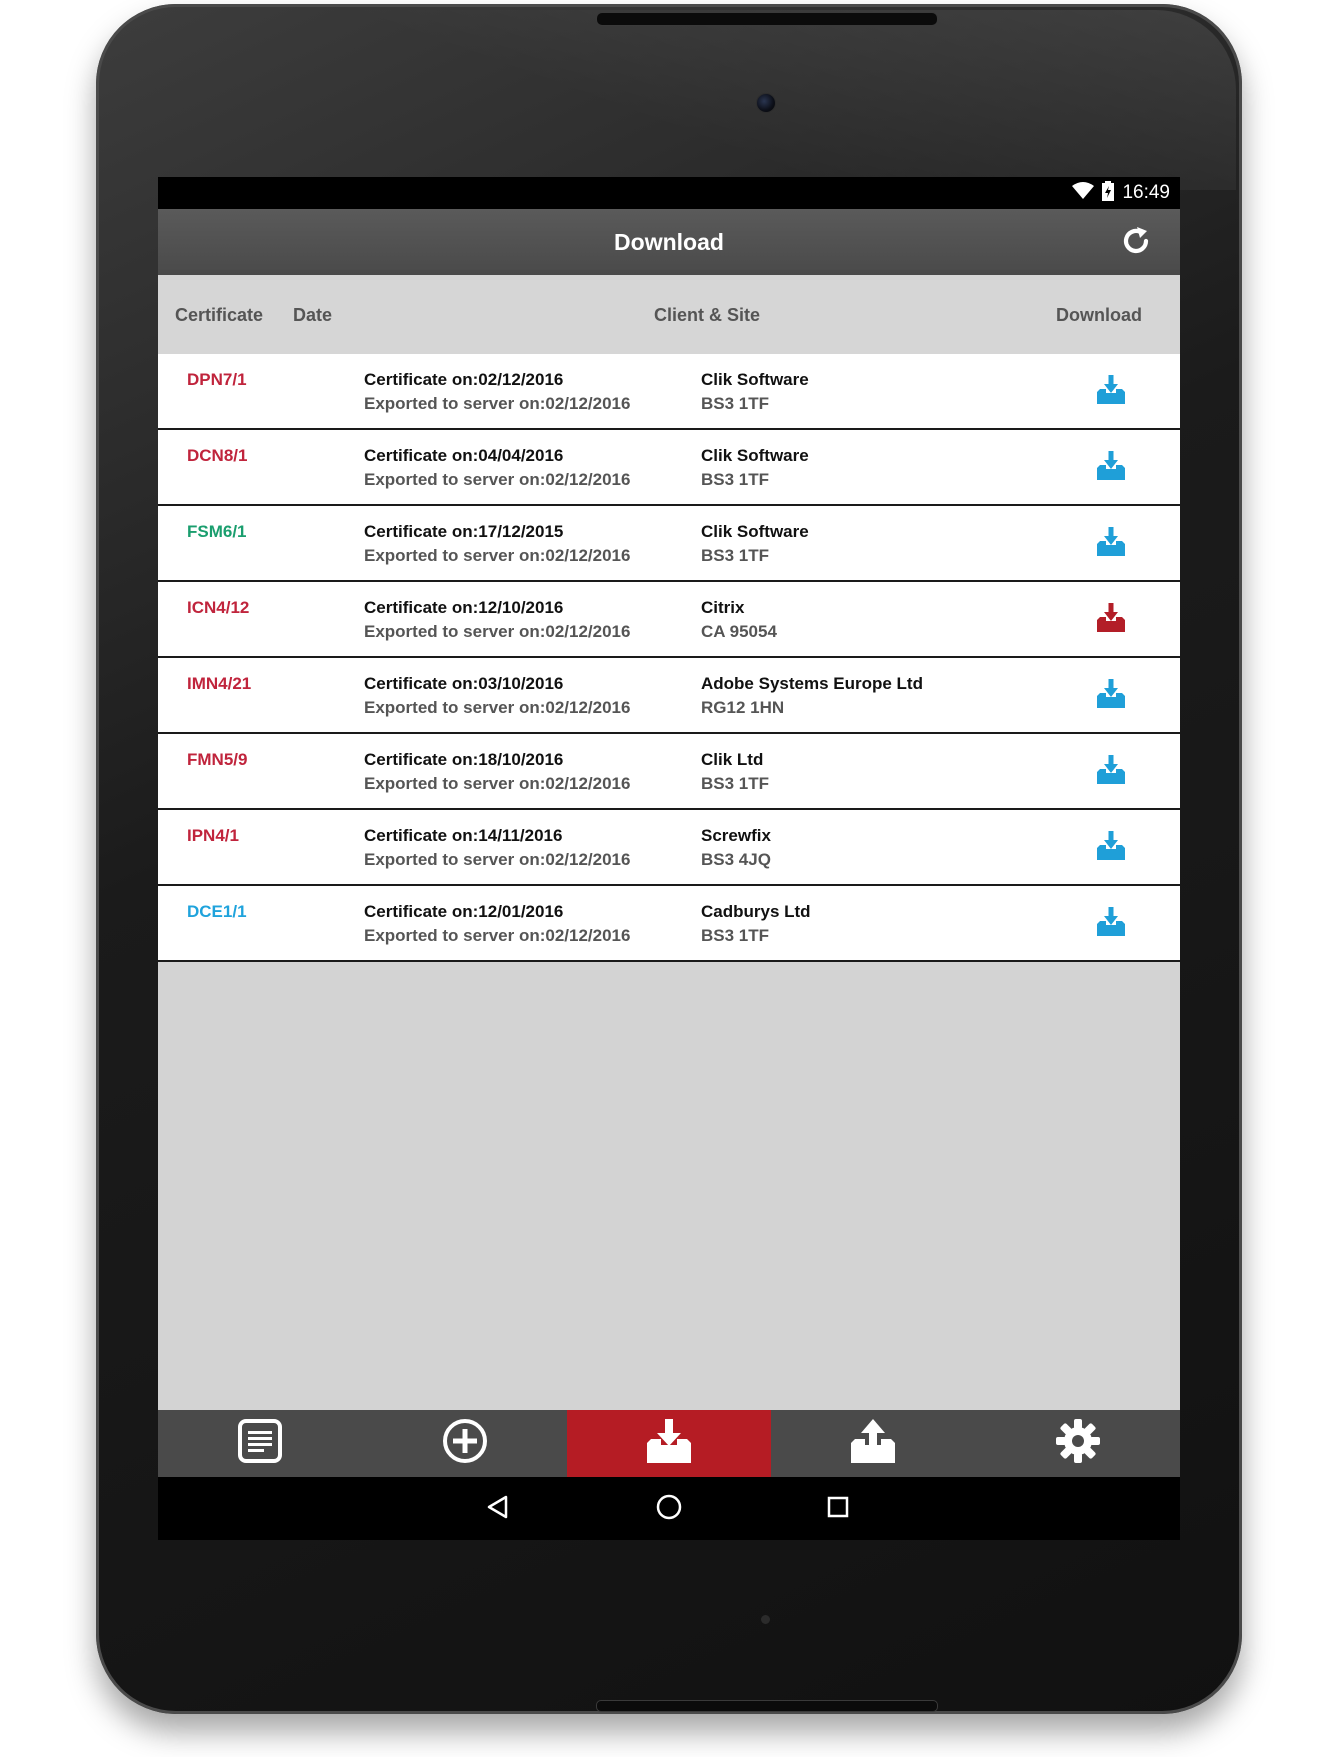  I want to click on client-name: Screwfix, so click(736, 835).